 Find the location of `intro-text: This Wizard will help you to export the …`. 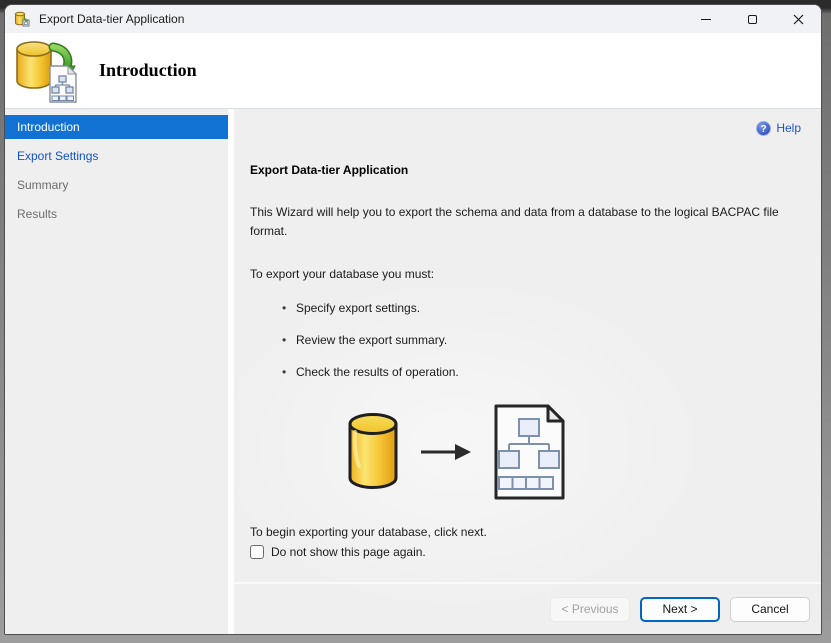

intro-text: This Wizard will help you to export the … is located at coordinates (514, 222).